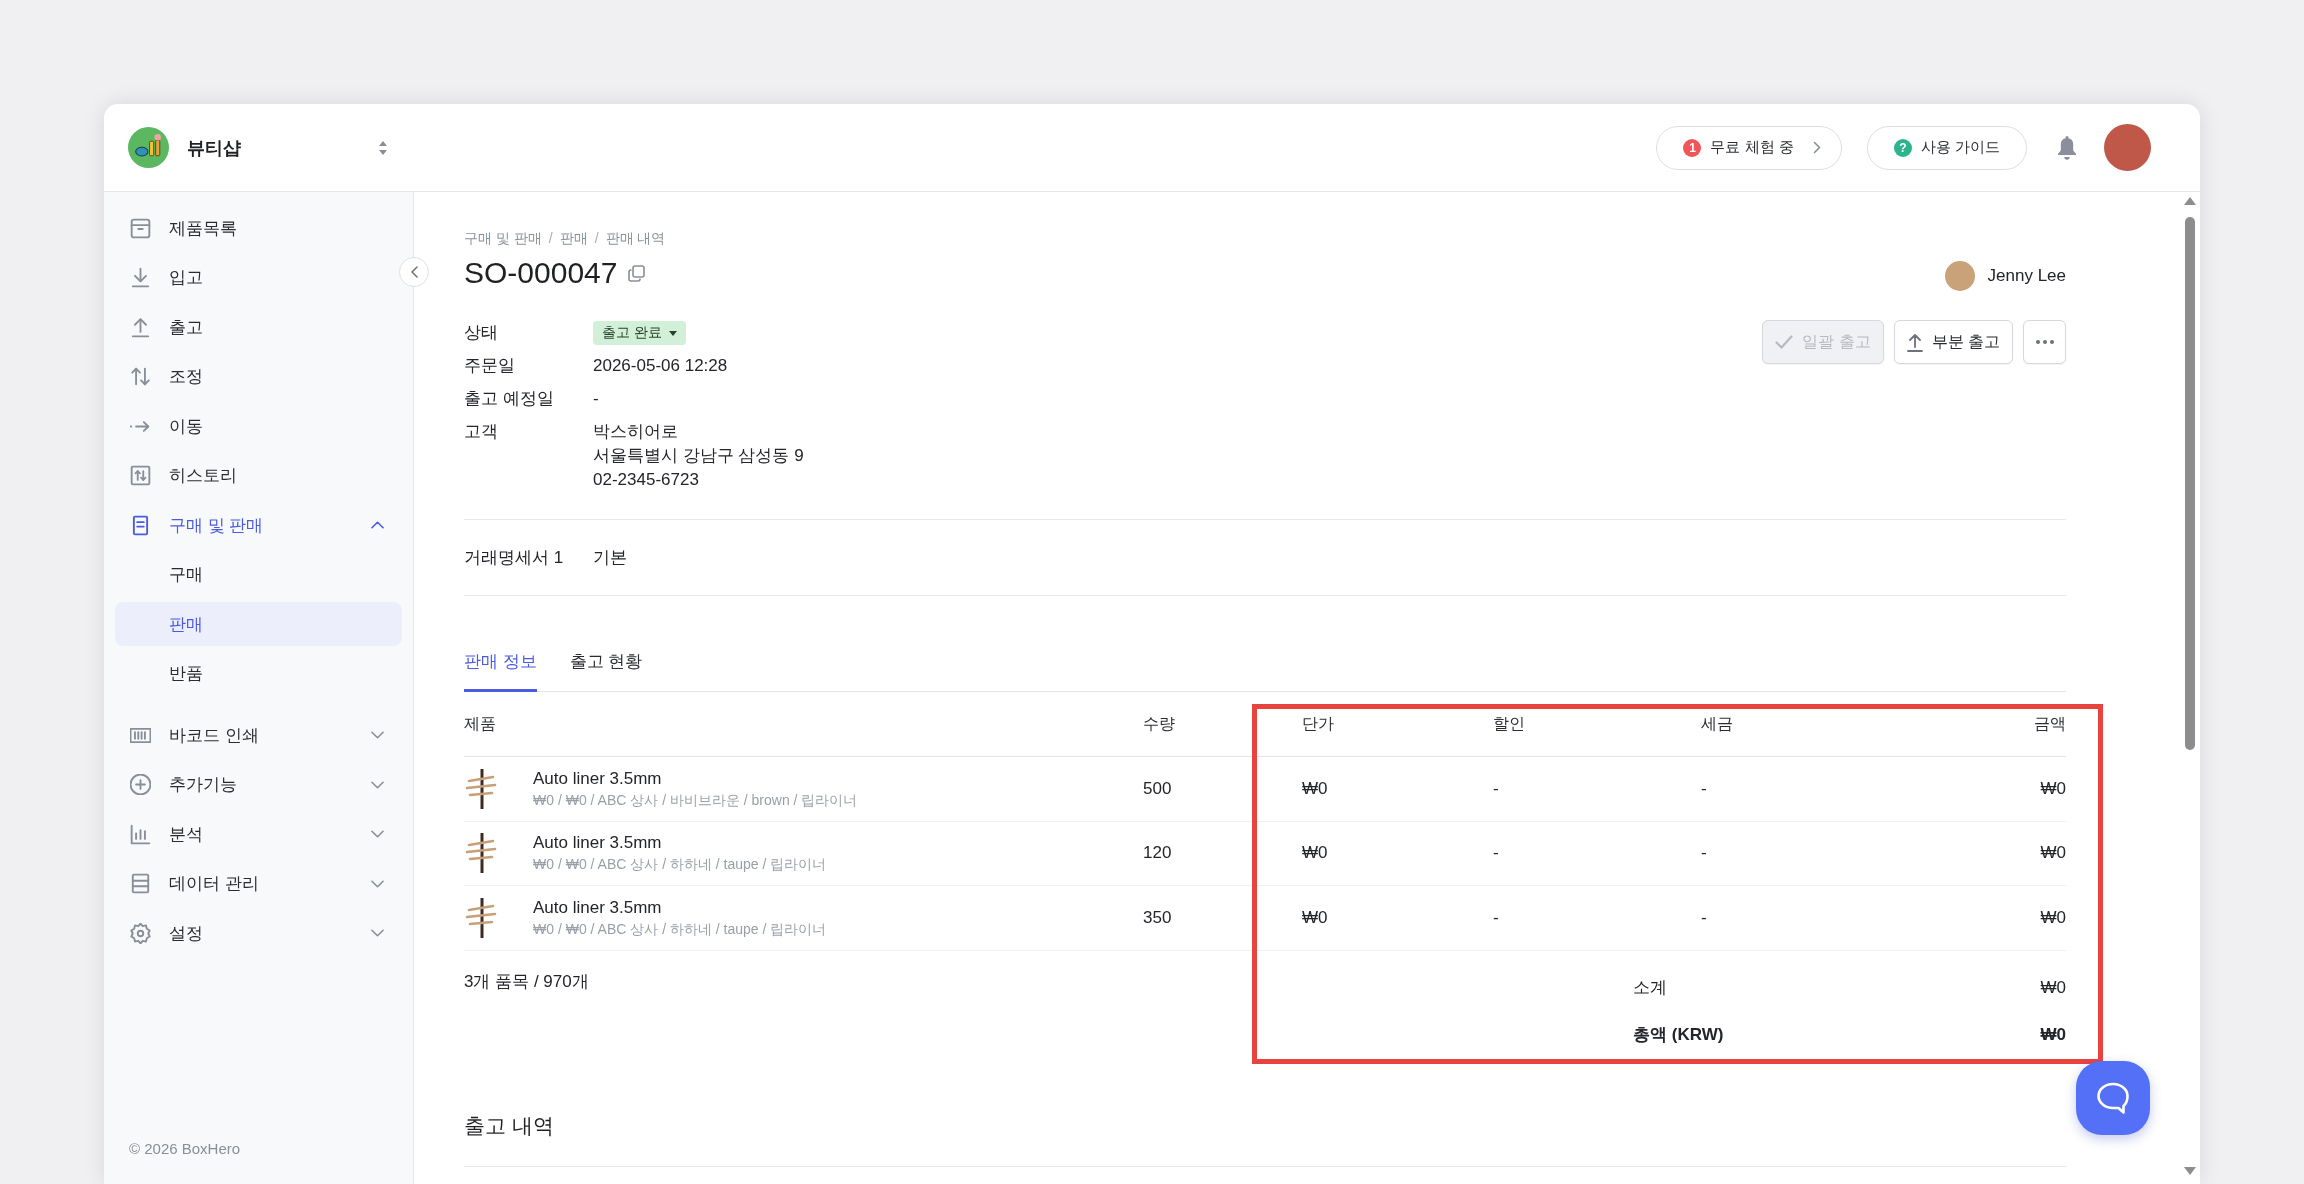 The image size is (2304, 1184). Describe the element at coordinates (258, 525) in the screenshot. I see `sidebar-item: 구매 및 판매` at that location.